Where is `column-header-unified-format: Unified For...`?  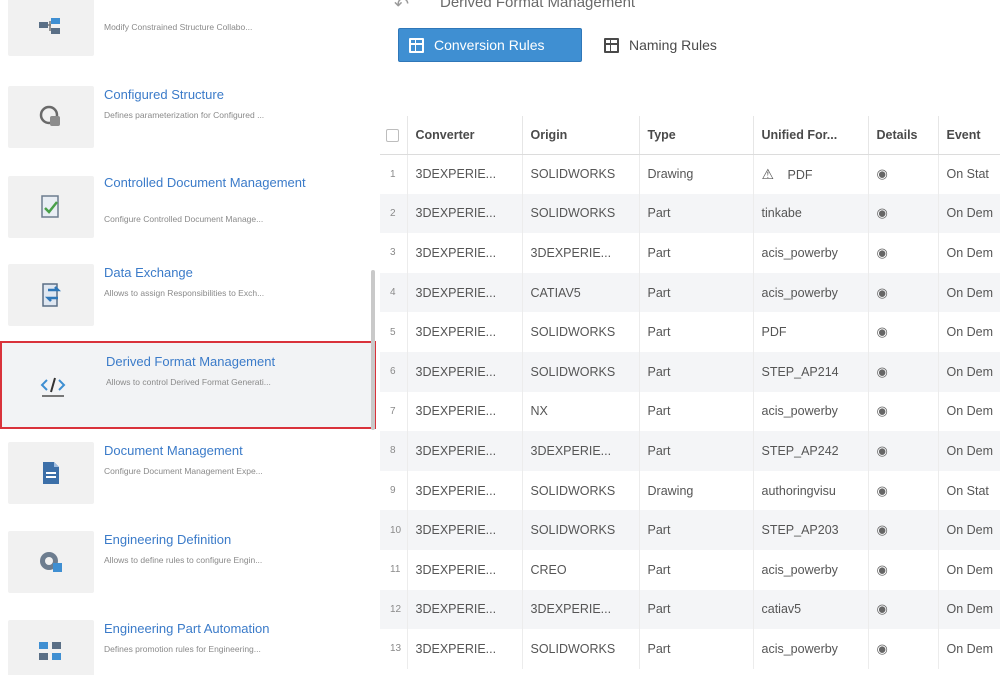 column-header-unified-format: Unified For... is located at coordinates (811, 135).